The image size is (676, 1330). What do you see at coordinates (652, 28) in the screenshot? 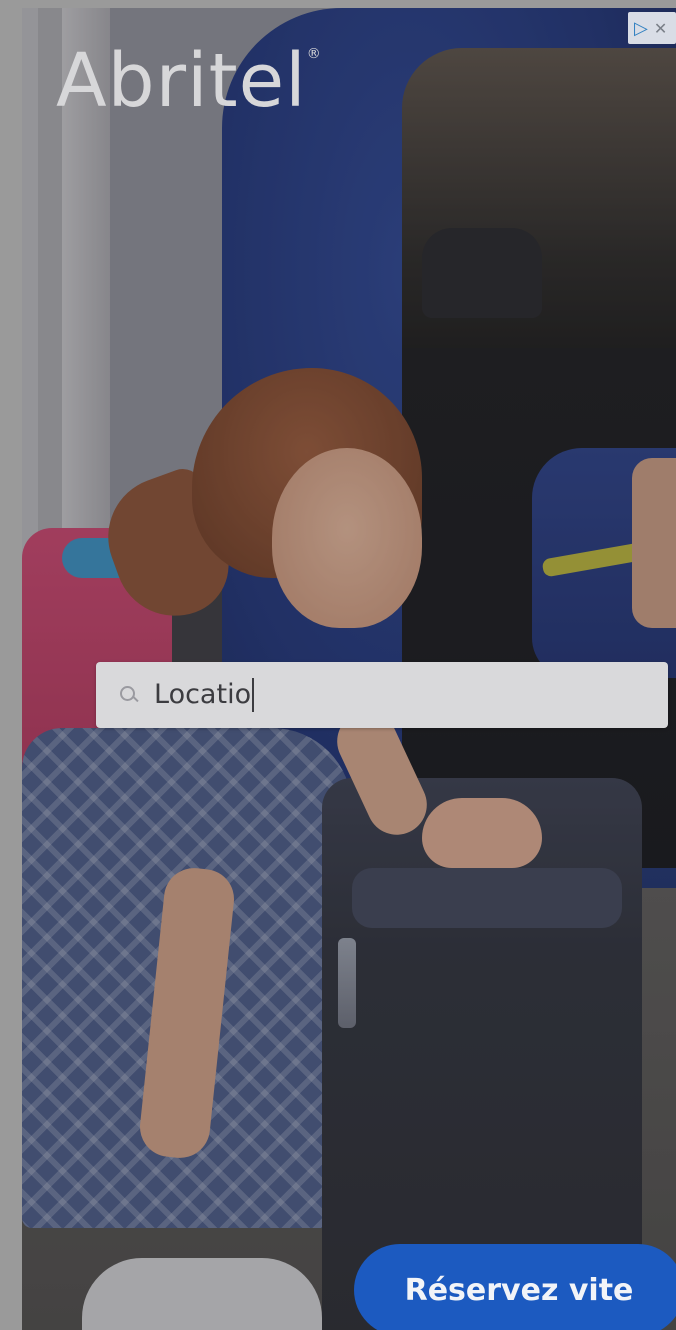
I see `adchoices-badge: ▷ ✕` at bounding box center [652, 28].